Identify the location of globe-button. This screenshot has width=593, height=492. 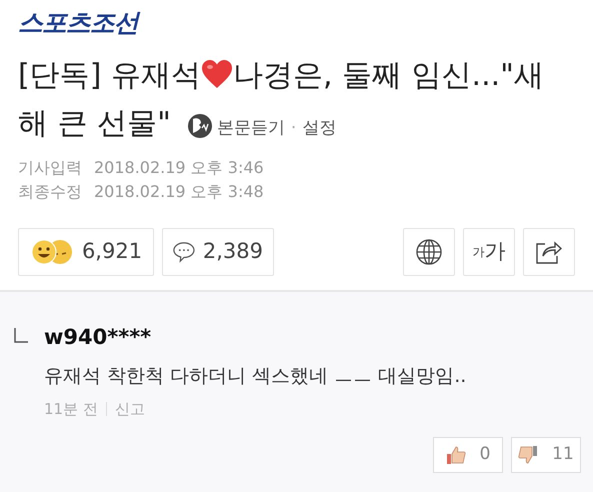
(429, 252).